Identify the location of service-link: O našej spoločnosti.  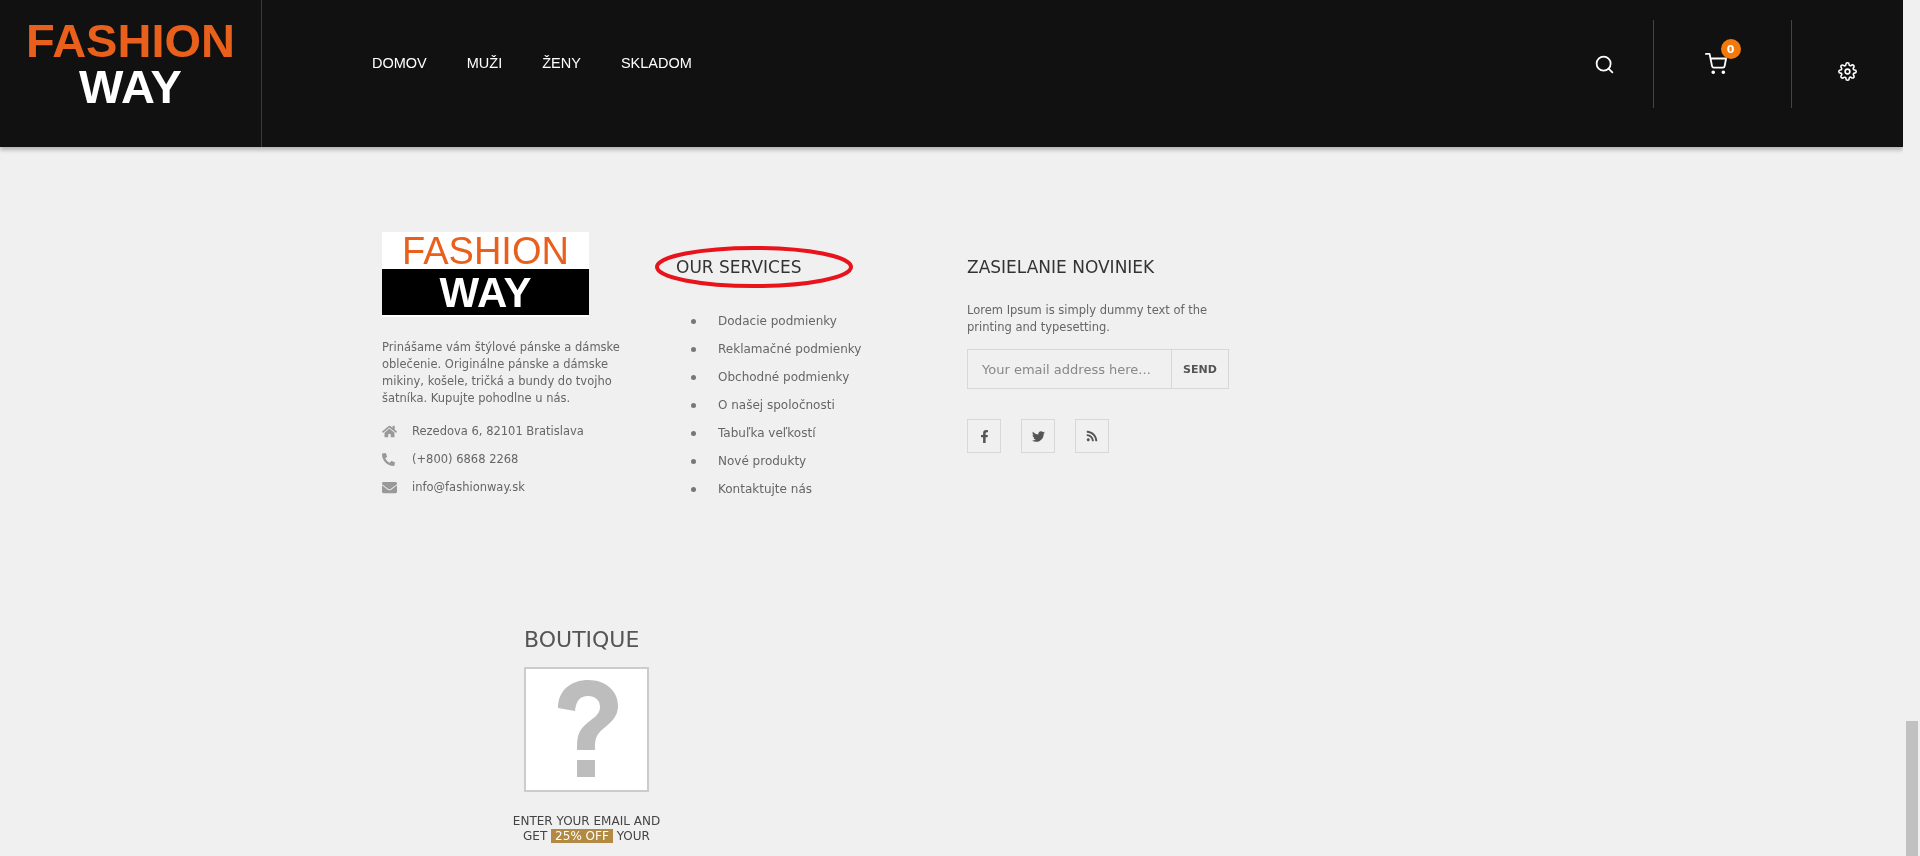
(776, 405).